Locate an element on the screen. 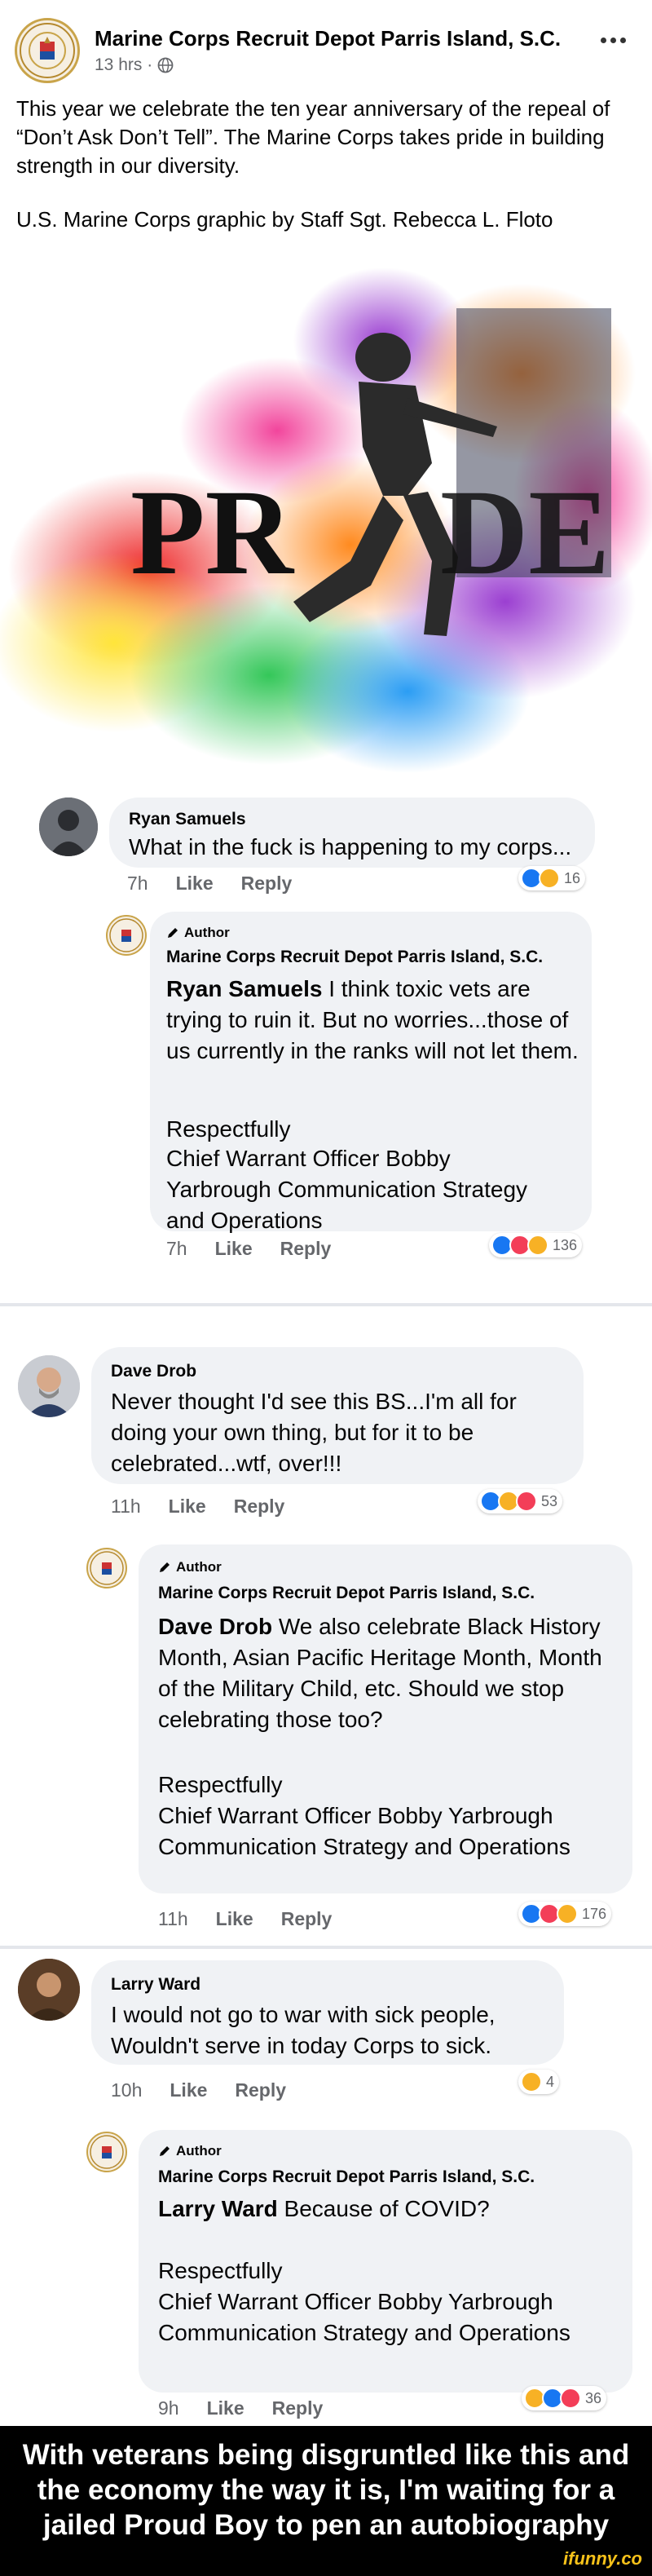  comment-time: 10h is located at coordinates (126, 2090).